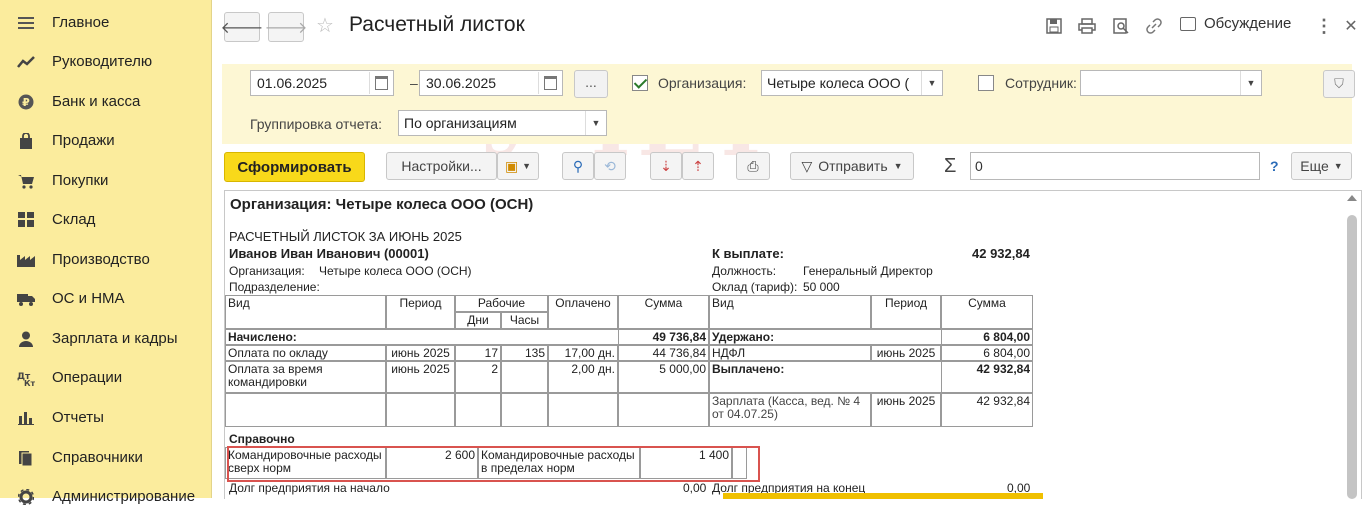 The width and height of the screenshot is (1371, 516). What do you see at coordinates (583, 410) in the screenshot?
I see `row3-paid` at bounding box center [583, 410].